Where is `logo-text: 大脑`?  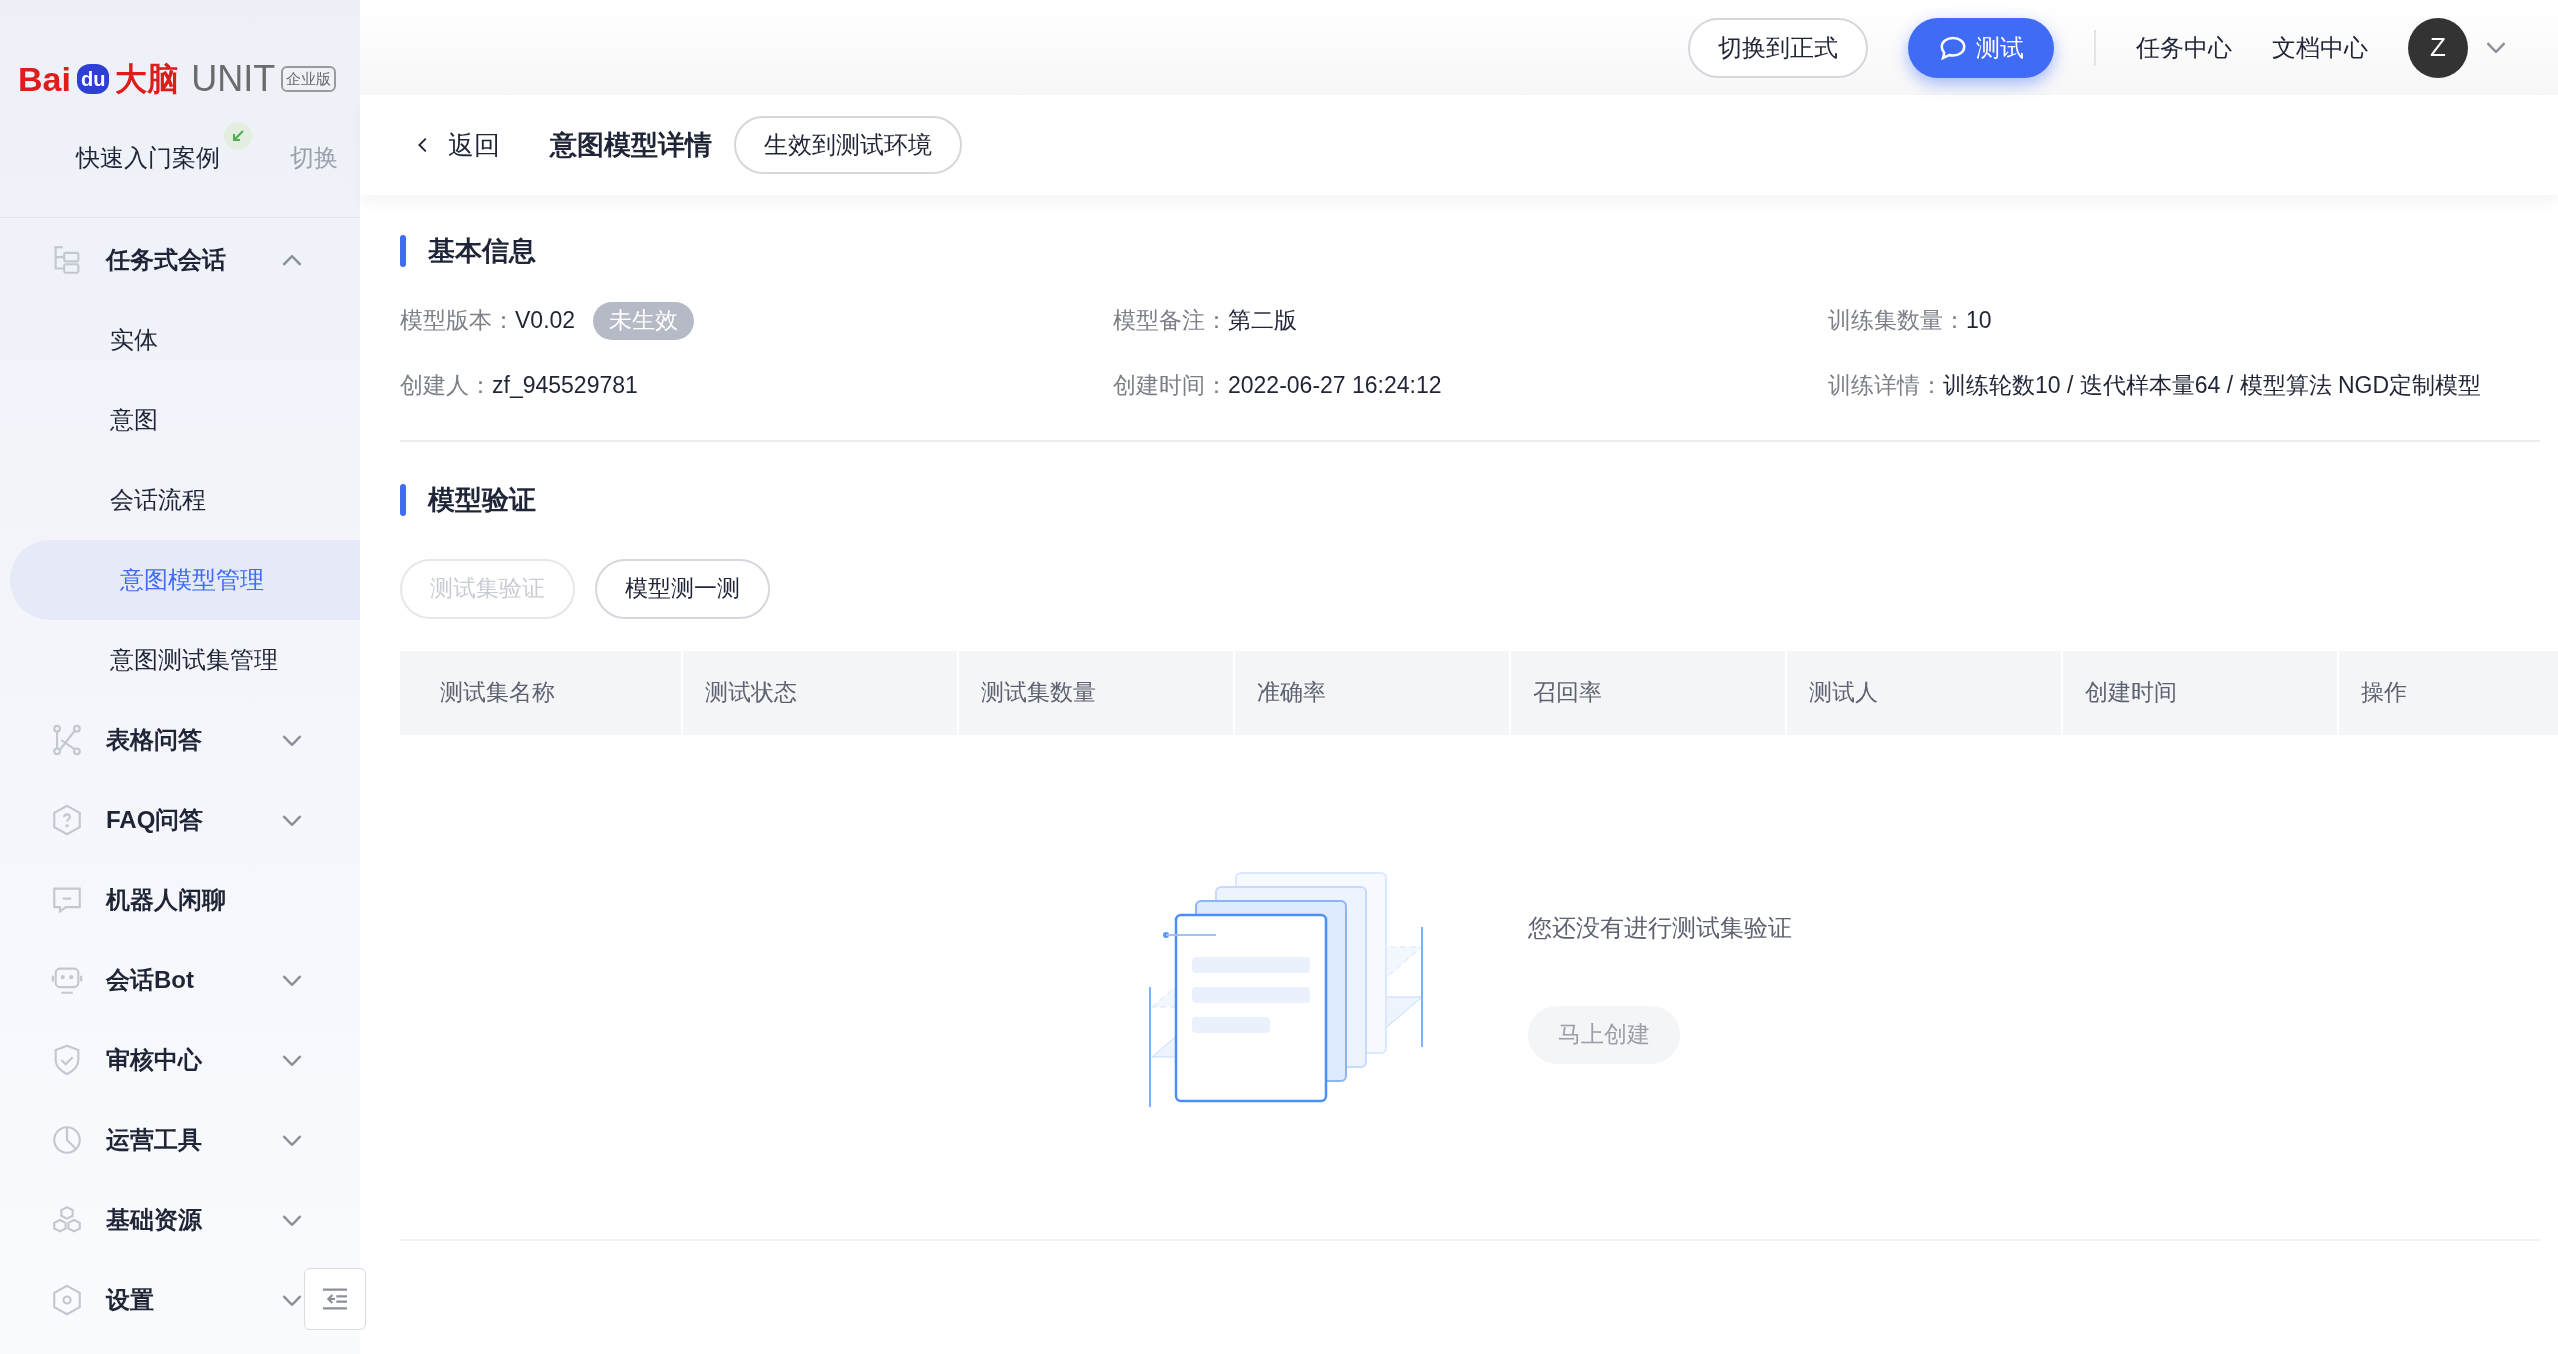 logo-text: 大脑 is located at coordinates (147, 79).